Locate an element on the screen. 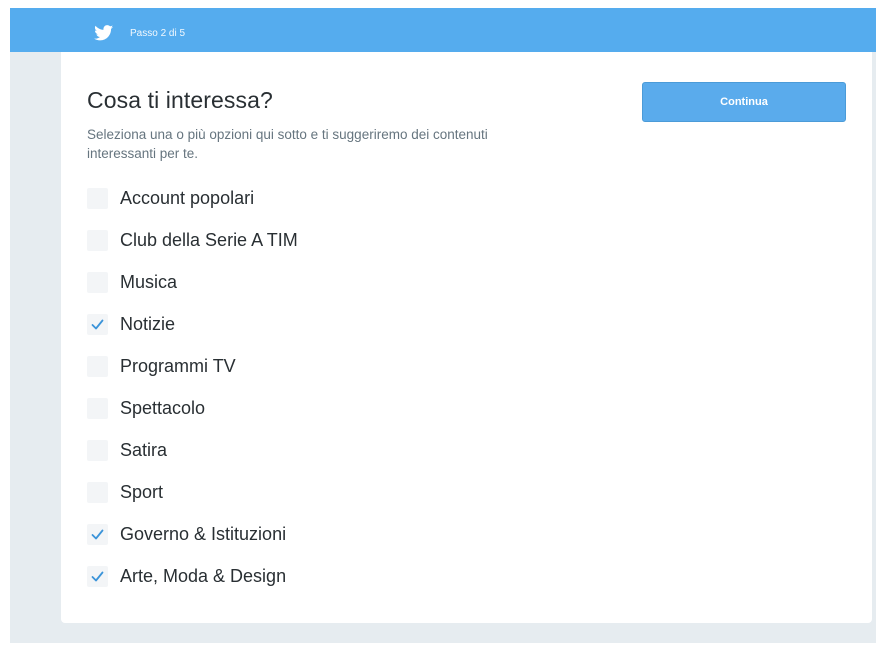 This screenshot has height=645, width=876. interest-option: Club della Serie A TIM is located at coordinates (192, 240).